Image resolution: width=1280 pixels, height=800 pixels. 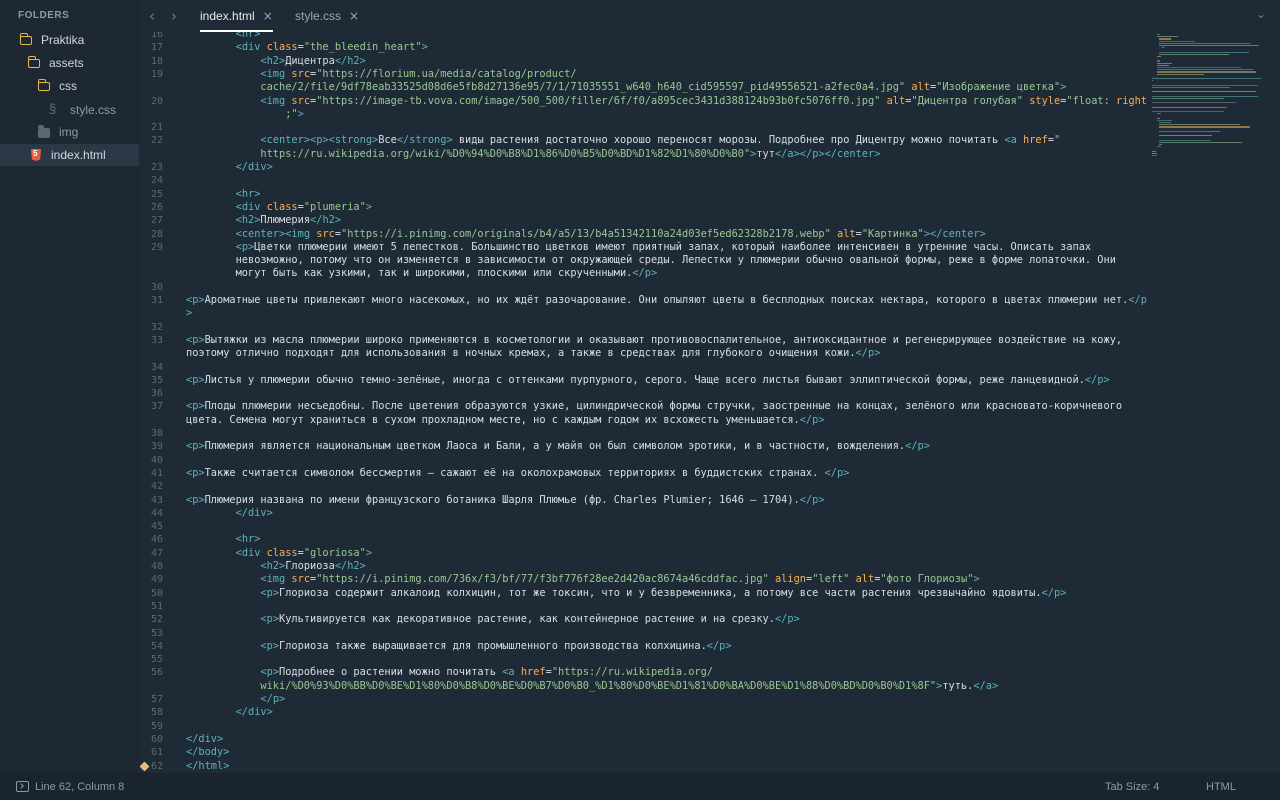 What do you see at coordinates (235, 699) in the screenshot?
I see `code-line: </p>` at bounding box center [235, 699].